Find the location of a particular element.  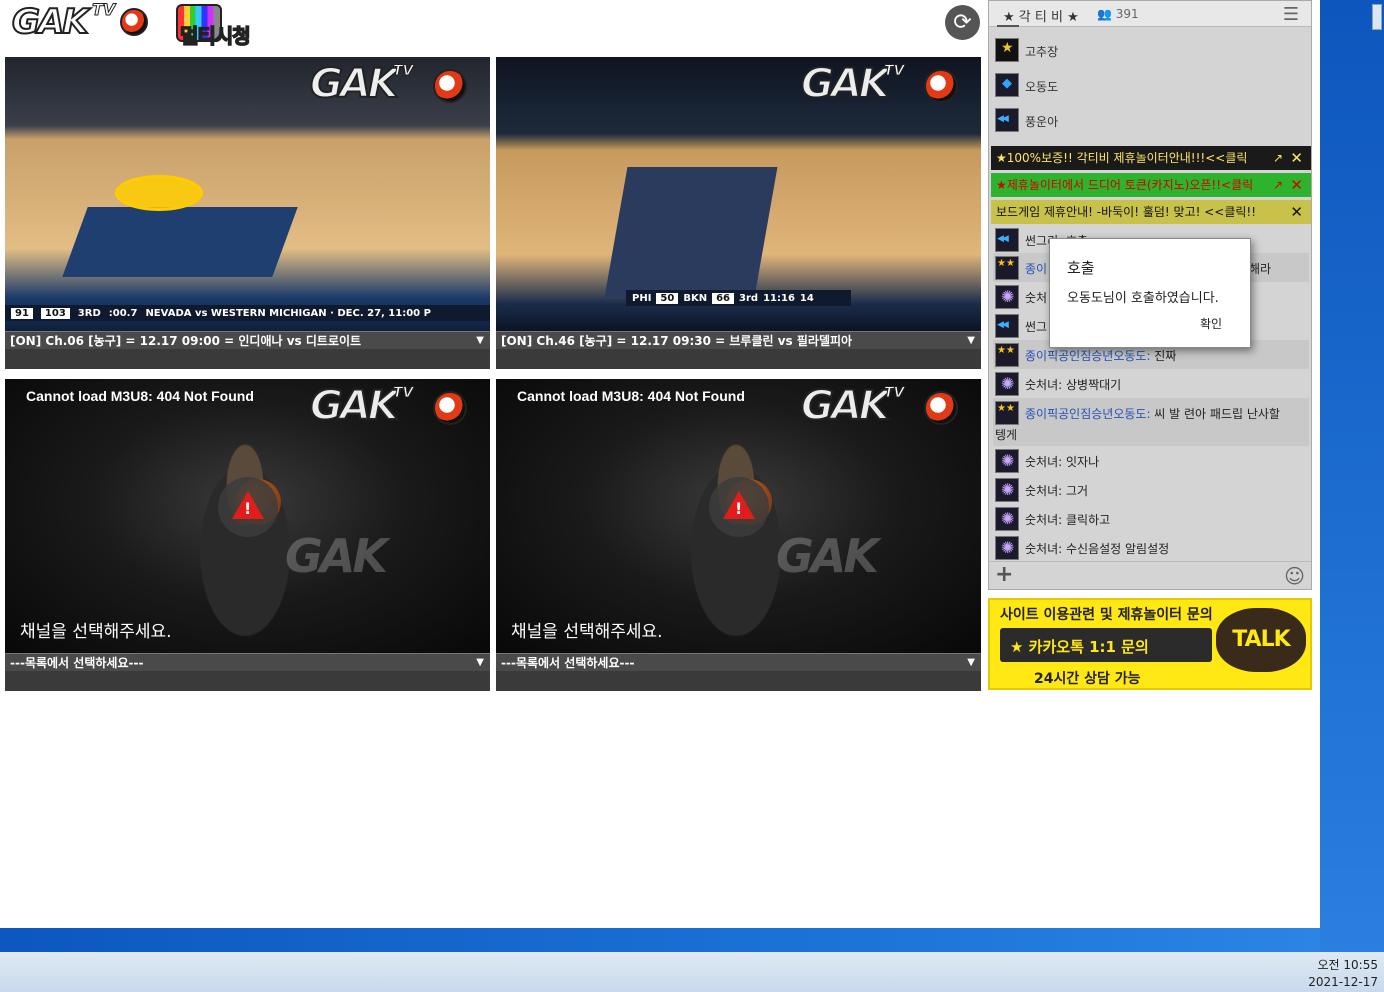

promo-banner-1: ★100%보증!! 각티비 제휴놀이터안내!!!<<클릭 ↗ ✕ is located at coordinates (1151, 158).